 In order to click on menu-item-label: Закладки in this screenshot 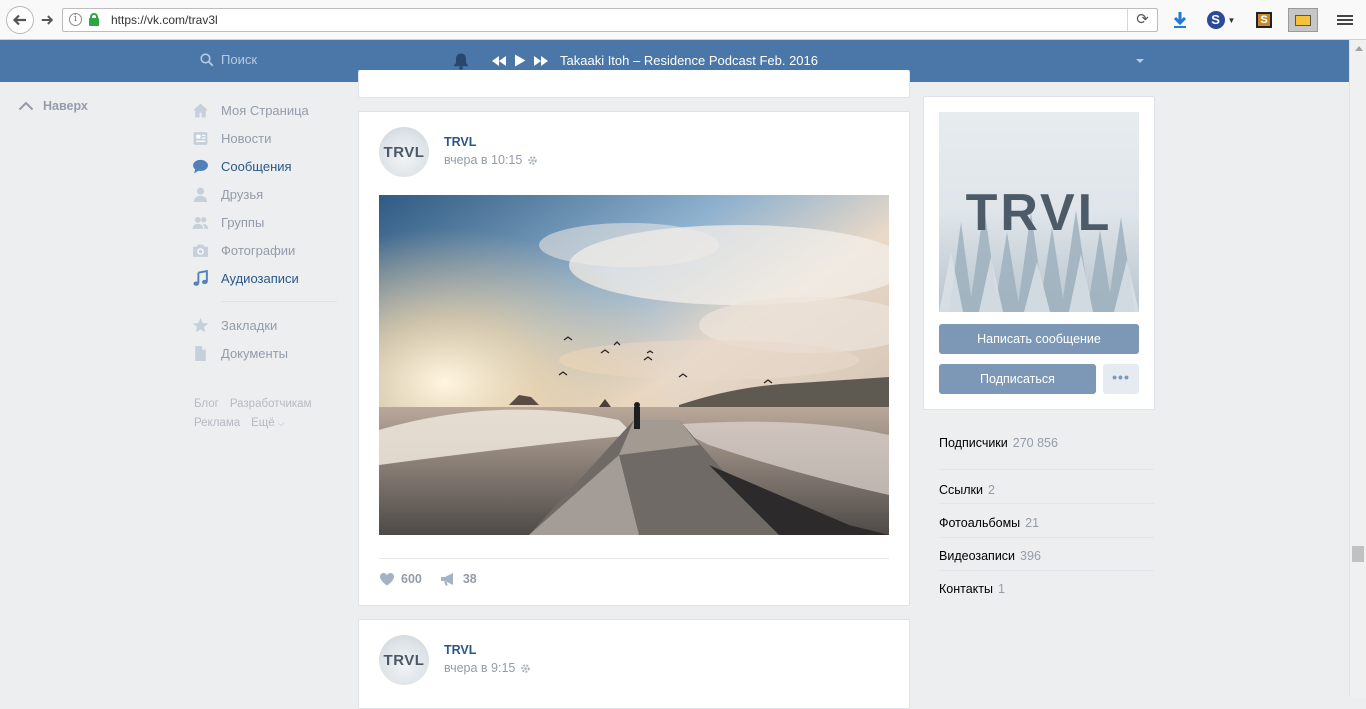, I will do `click(249, 325)`.